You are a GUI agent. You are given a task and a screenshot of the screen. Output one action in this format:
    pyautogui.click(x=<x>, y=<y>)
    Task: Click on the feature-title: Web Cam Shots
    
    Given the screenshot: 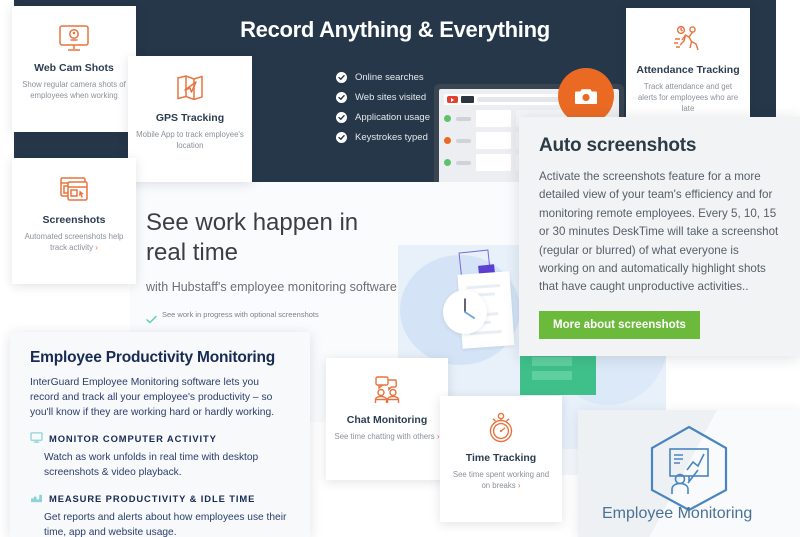 What is the action you would take?
    pyautogui.click(x=74, y=68)
    